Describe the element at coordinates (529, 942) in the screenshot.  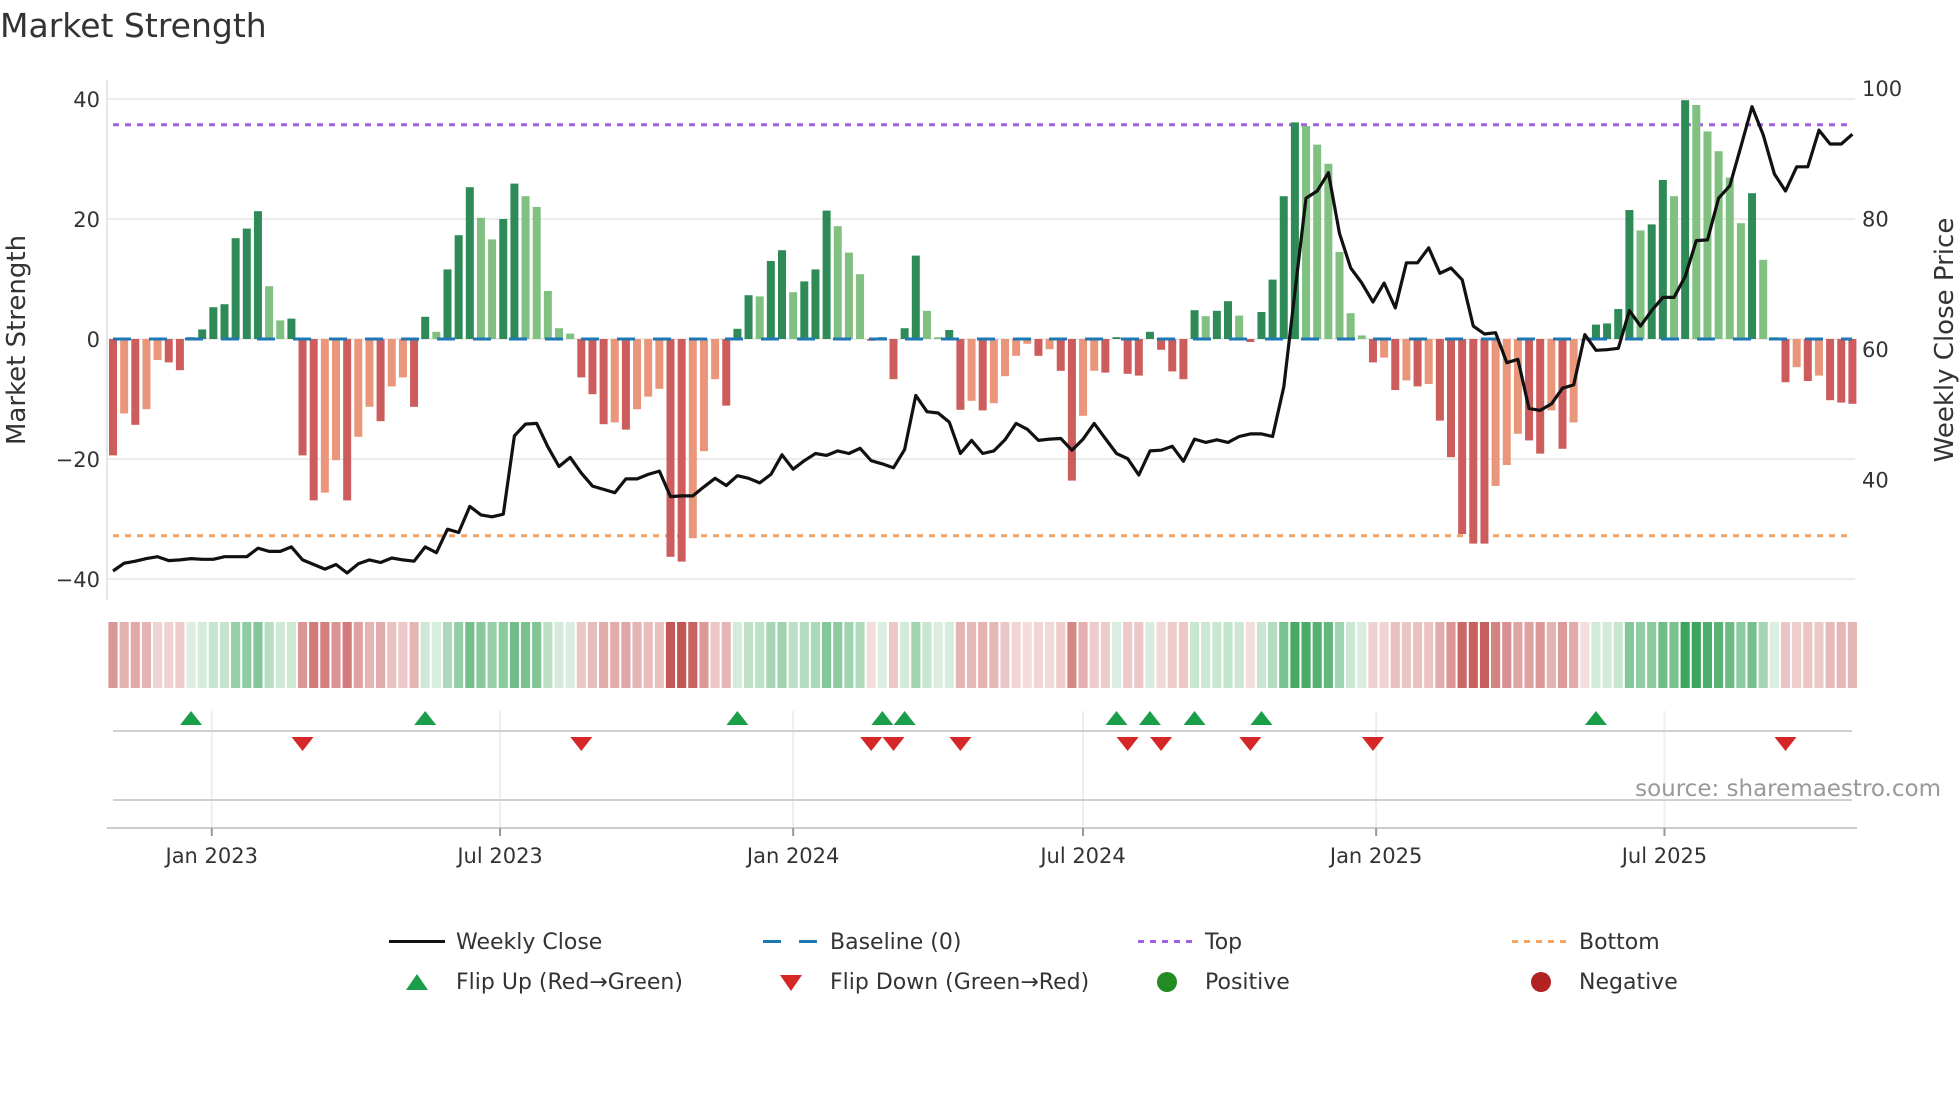
I see `legend-label: Weekly Close` at that location.